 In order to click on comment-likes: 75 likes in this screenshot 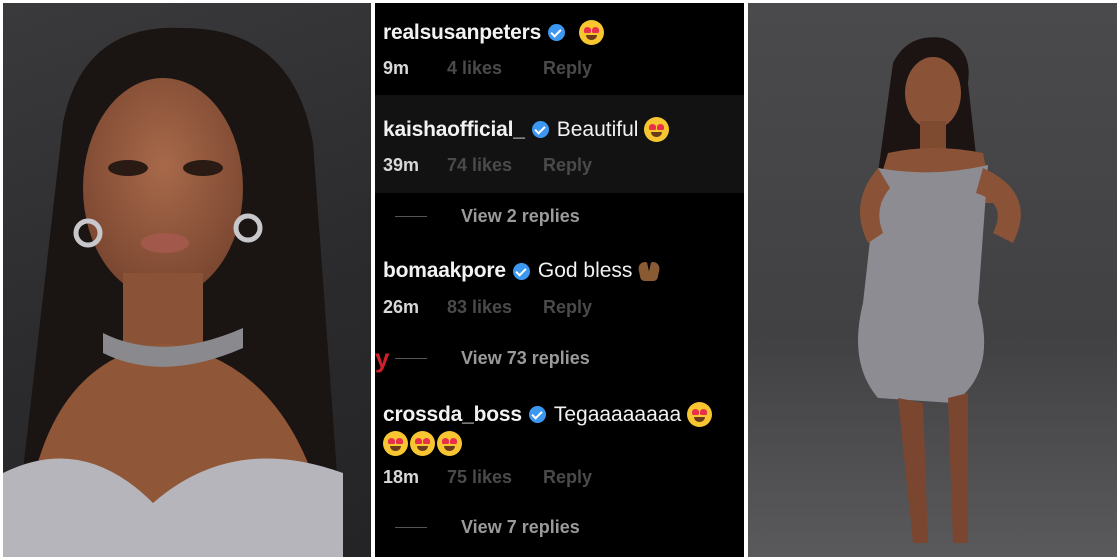, I will do `click(495, 477)`.